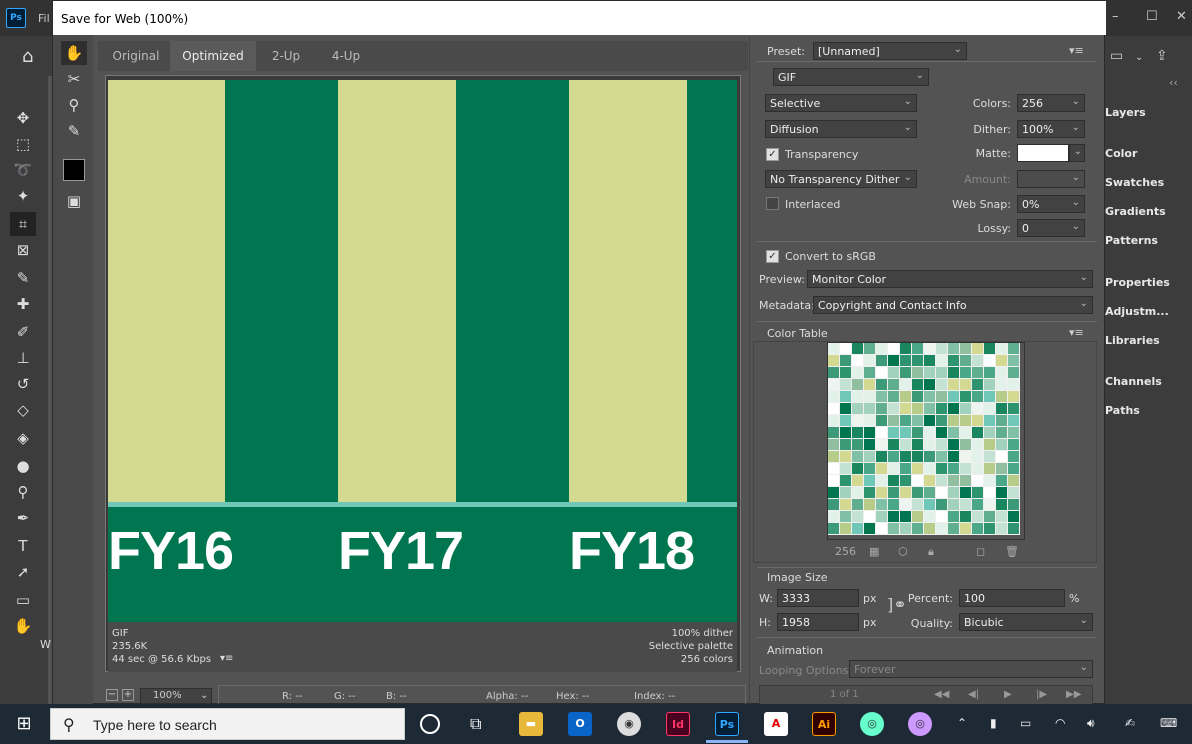 Image resolution: width=1192 pixels, height=744 pixels. I want to click on download-menu-icon: ▾≡, so click(226, 658).